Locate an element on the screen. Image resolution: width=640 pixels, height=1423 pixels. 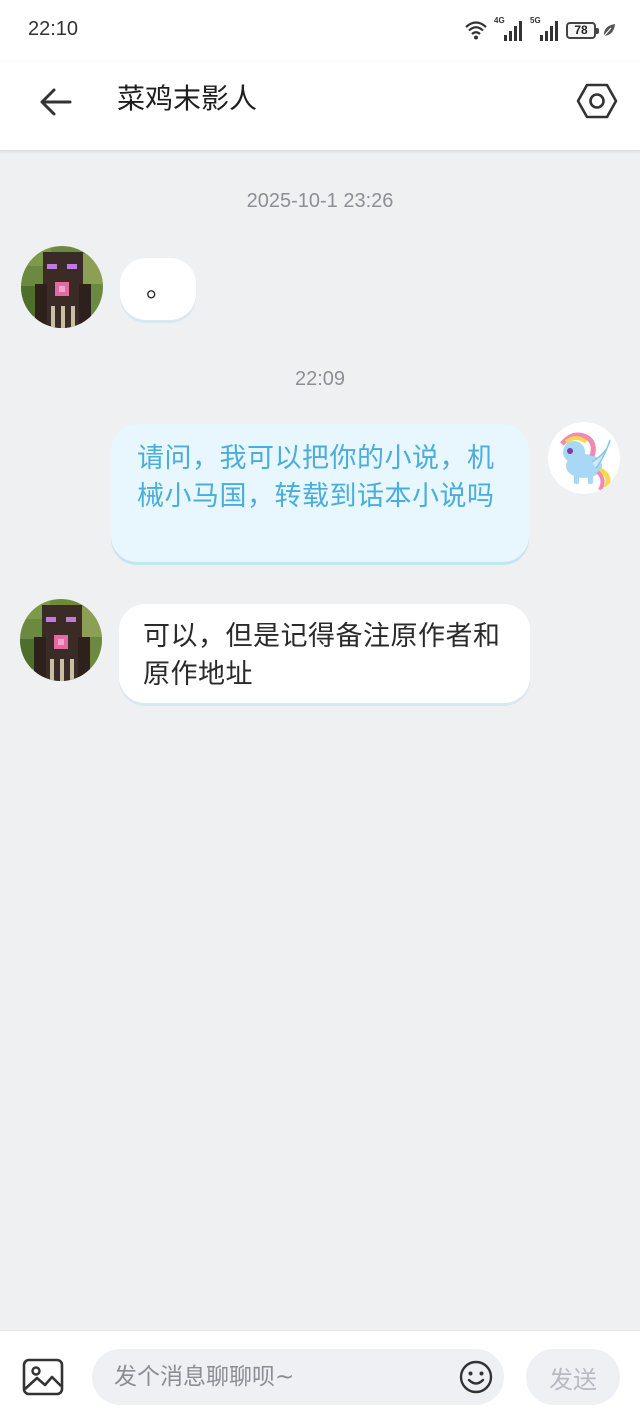
settings-hexagon-icon is located at coordinates (597, 101).